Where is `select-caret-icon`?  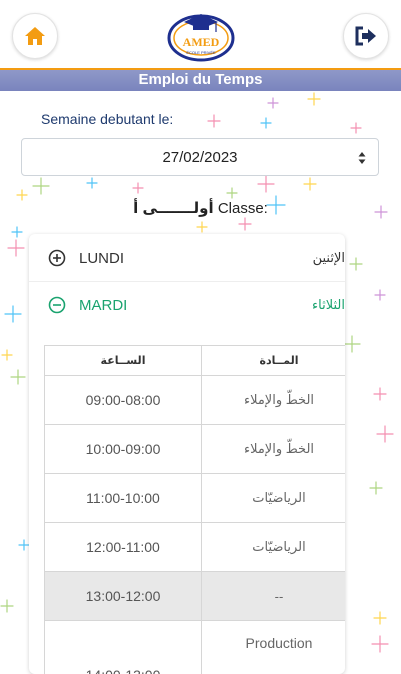 select-caret-icon is located at coordinates (362, 158).